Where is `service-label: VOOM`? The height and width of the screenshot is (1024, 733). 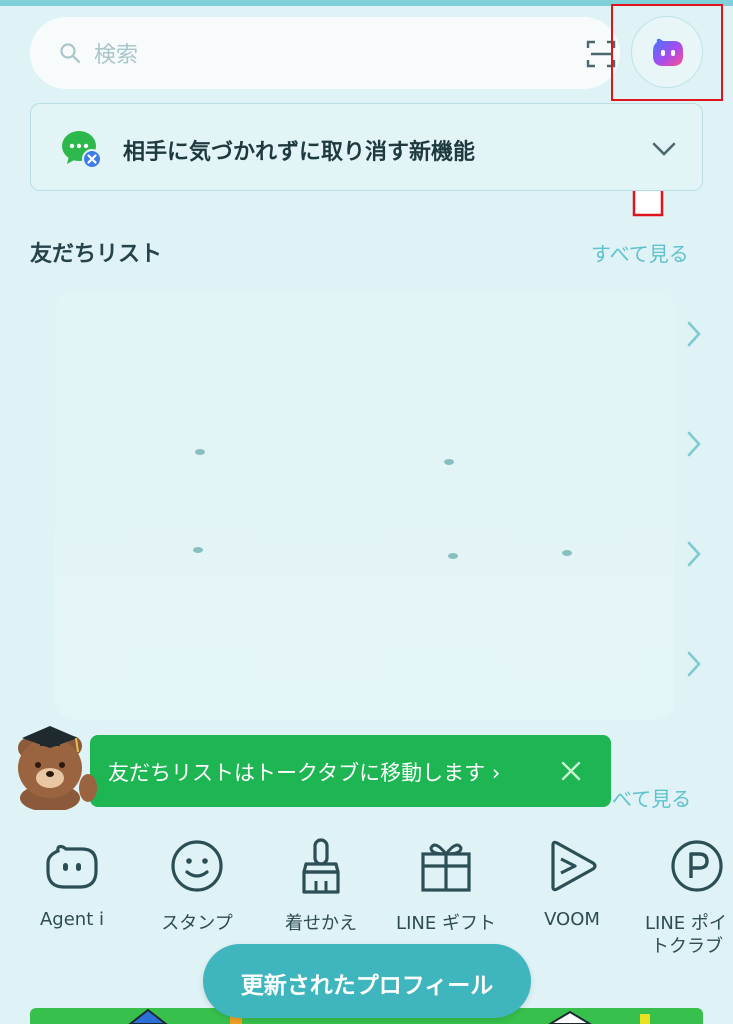 service-label: VOOM is located at coordinates (572, 919).